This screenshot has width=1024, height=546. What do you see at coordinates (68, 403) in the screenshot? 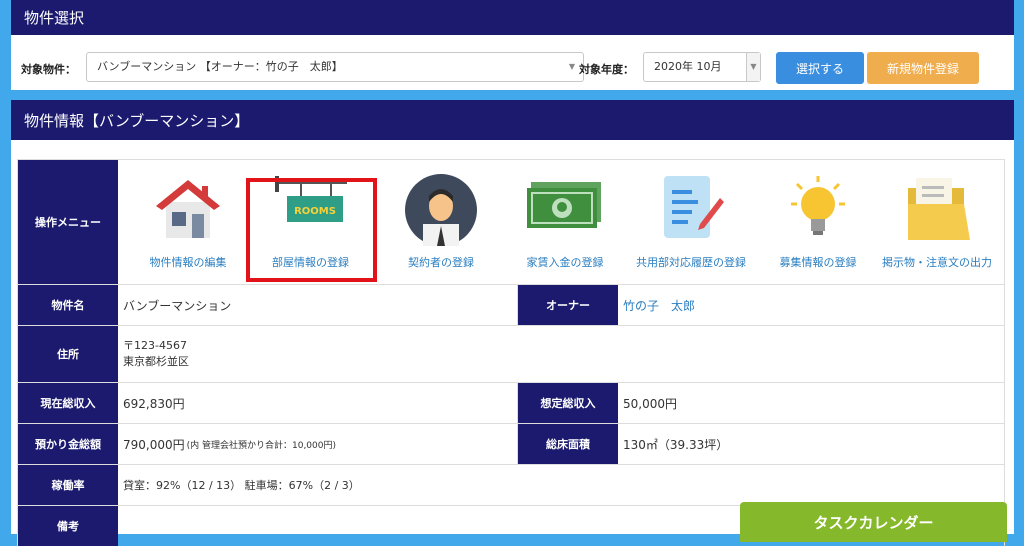
I see `row-label: 現在総収入` at bounding box center [68, 403].